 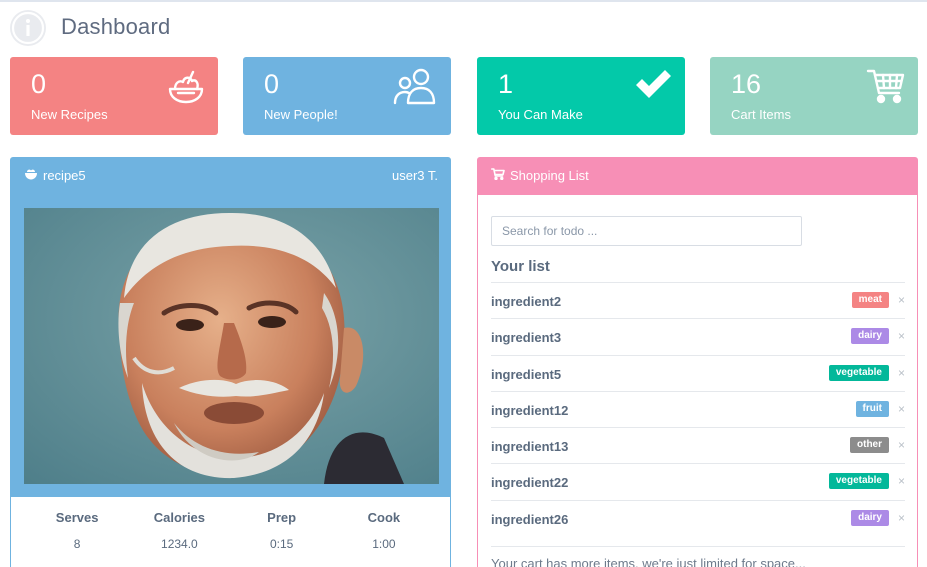 I want to click on list-item: ingredient26 dairy ×, so click(x=698, y=517).